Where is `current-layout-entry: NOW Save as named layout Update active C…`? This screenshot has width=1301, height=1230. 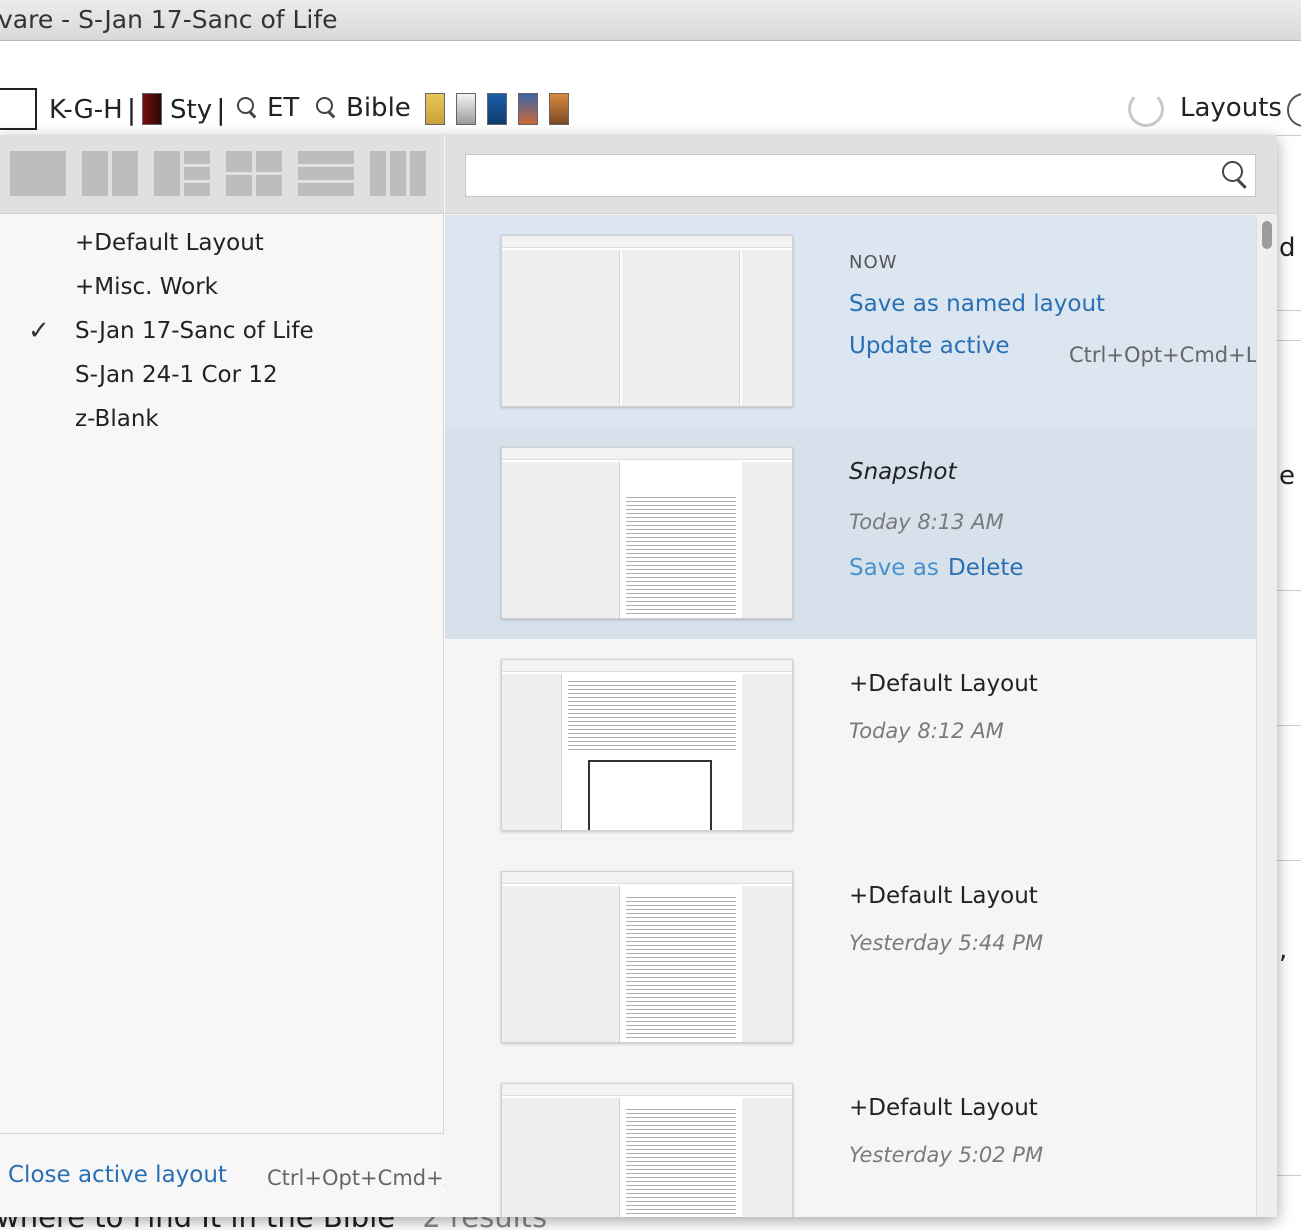 current-layout-entry: NOW Save as named layout Update active C… is located at coordinates (851, 321).